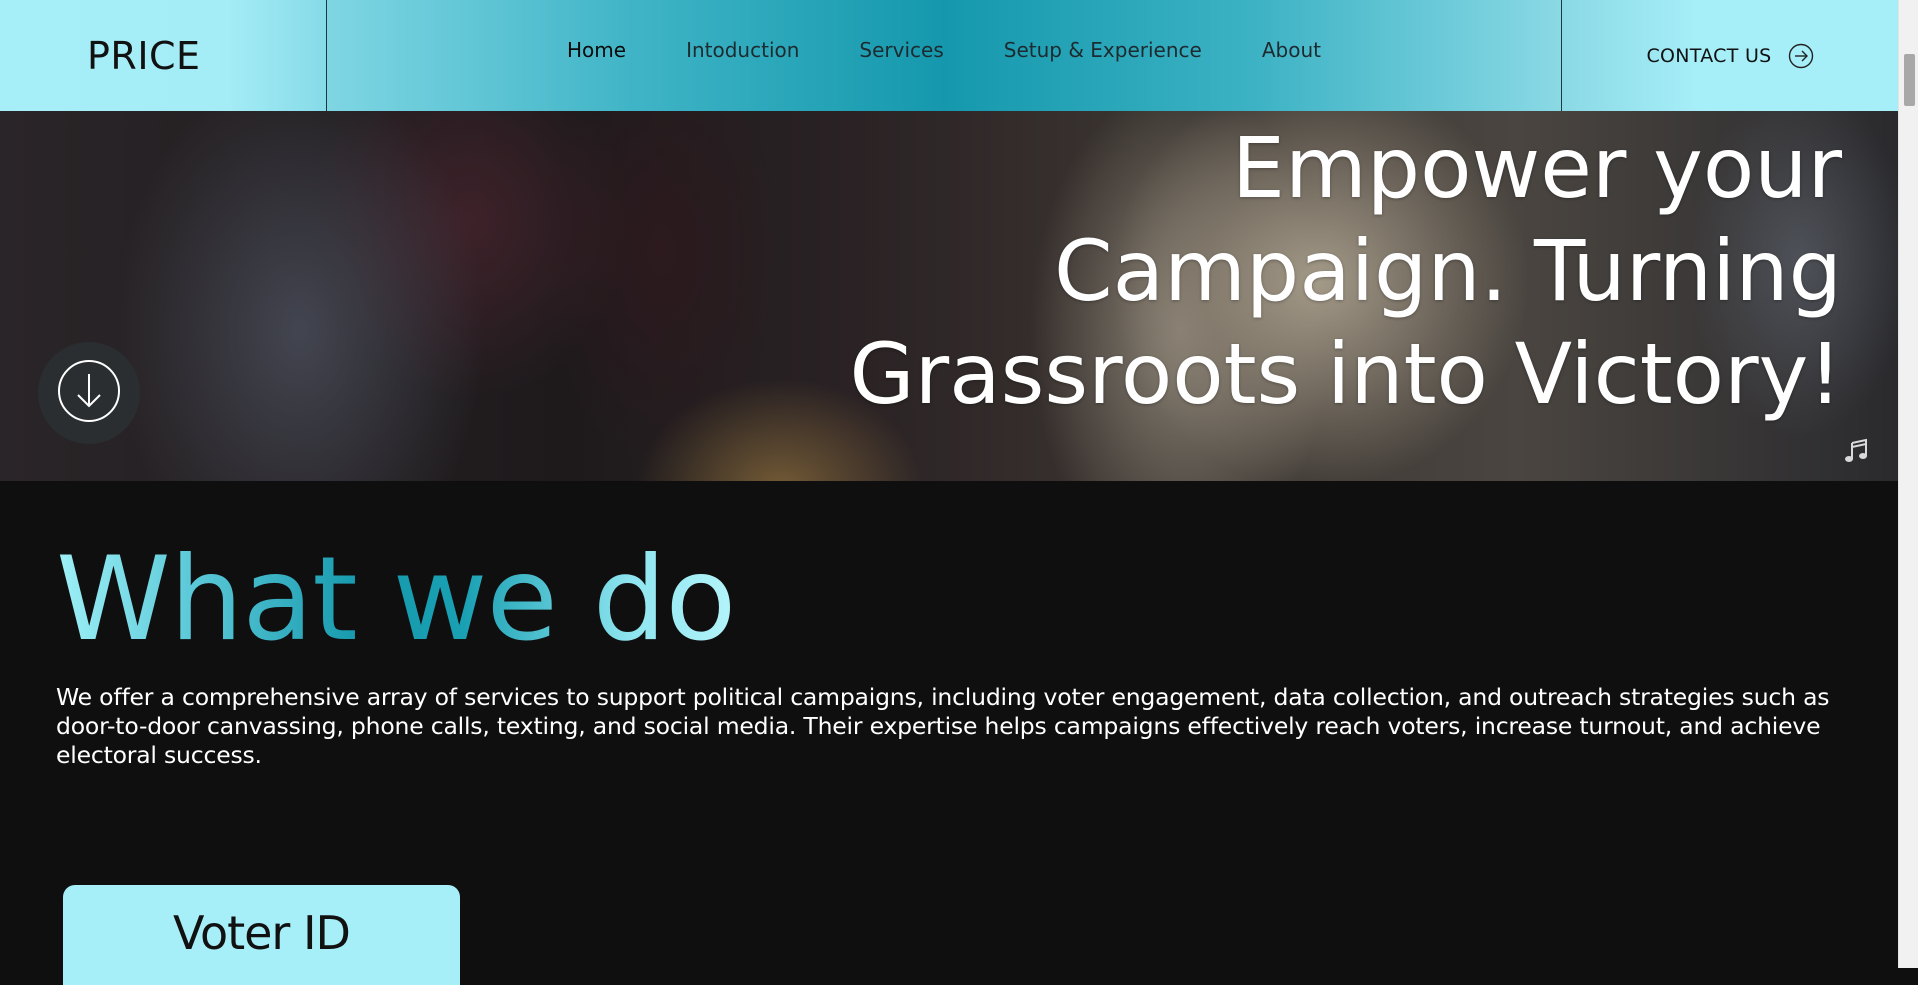 This screenshot has width=1918, height=985. Describe the element at coordinates (1346, 374) in the screenshot. I see `hero-title-line-3: Grassroots into Victory!` at that location.